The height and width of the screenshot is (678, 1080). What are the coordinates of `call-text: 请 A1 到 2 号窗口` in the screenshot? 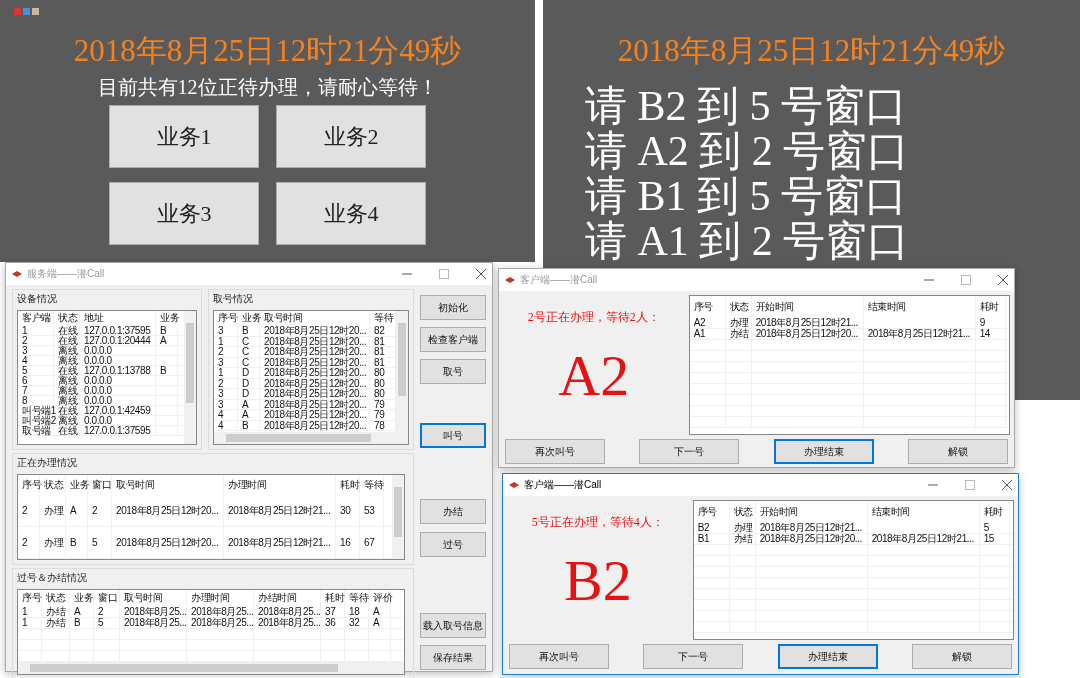 It's located at (747, 241).